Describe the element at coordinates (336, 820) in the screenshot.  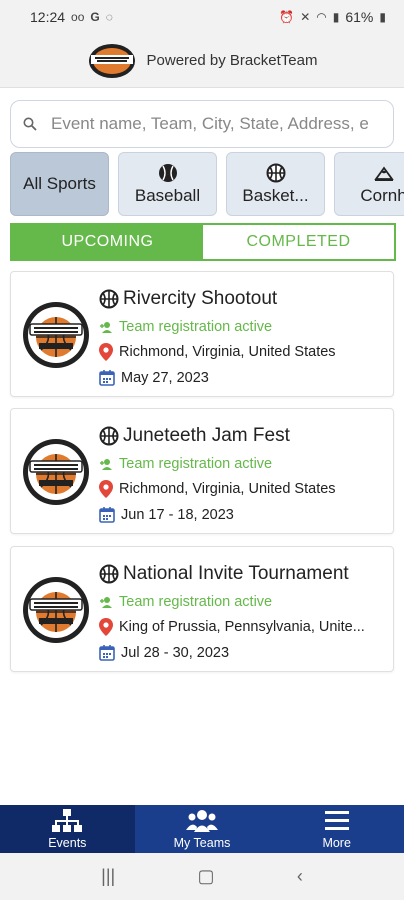
I see `menu-icon` at that location.